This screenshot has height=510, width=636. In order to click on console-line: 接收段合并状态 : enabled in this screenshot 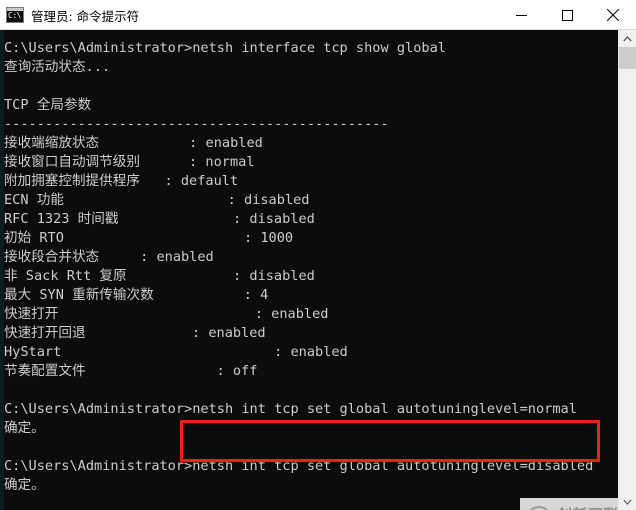, I will do `click(109, 257)`.